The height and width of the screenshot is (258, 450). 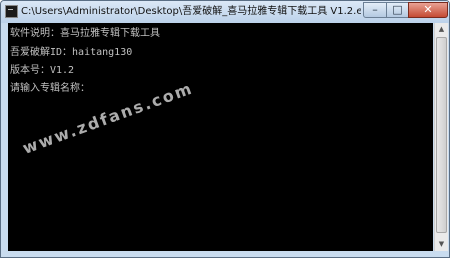 What do you see at coordinates (11, 11) in the screenshot?
I see `console-icon` at bounding box center [11, 11].